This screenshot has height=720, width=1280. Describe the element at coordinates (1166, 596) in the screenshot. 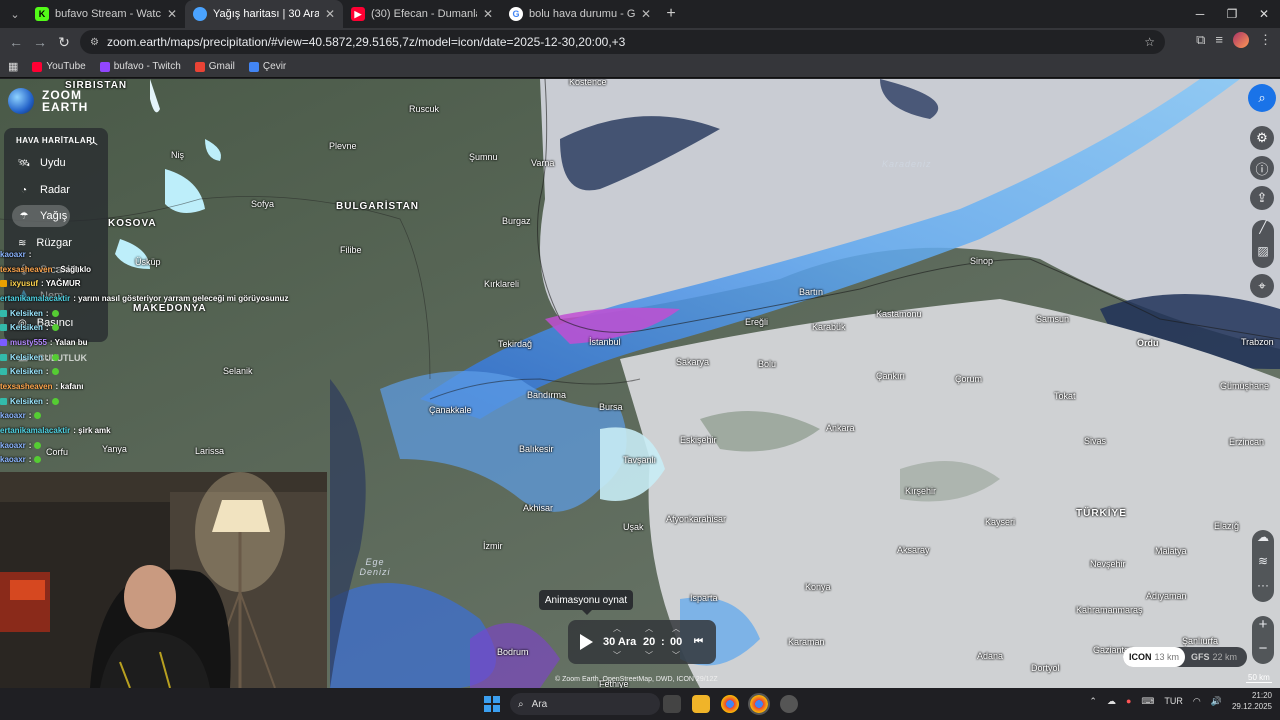

I see `city-label: Adıyaman` at that location.